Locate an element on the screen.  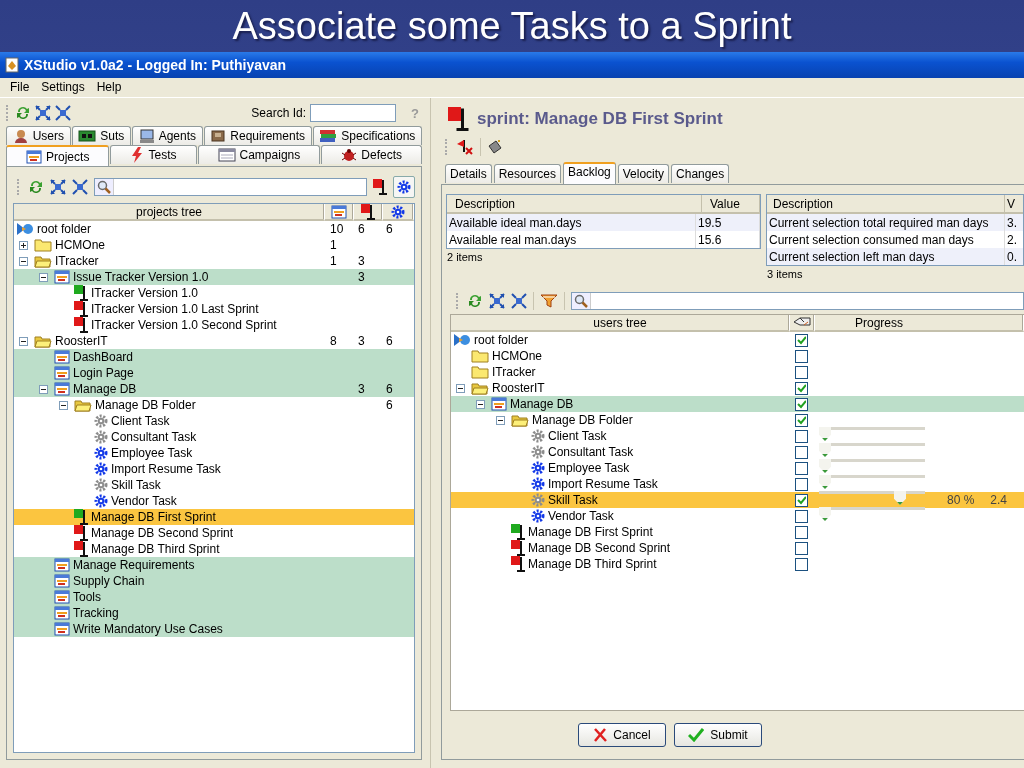
tab: Resources is located at coordinates (527, 173).